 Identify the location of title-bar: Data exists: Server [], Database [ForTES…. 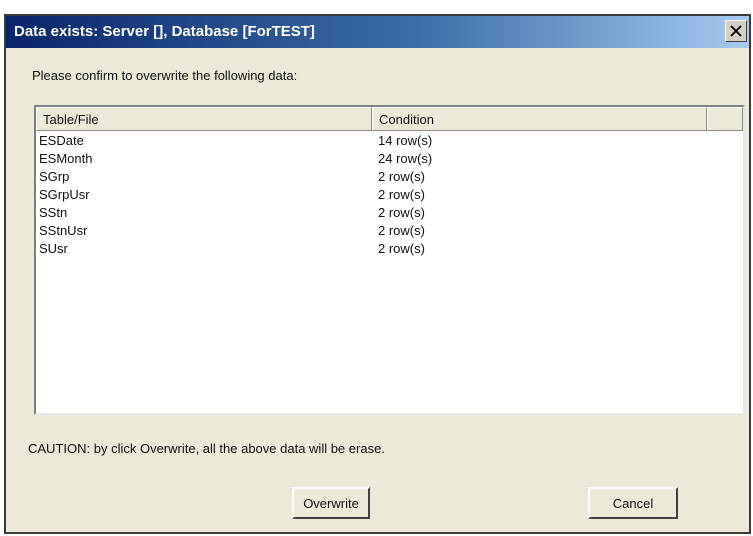
(377, 32).